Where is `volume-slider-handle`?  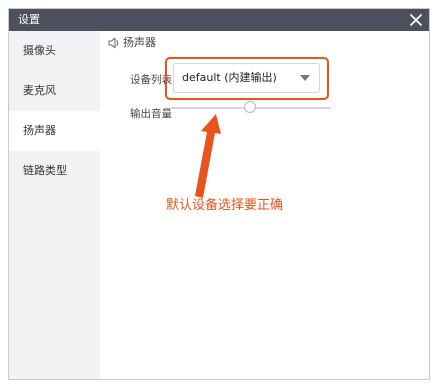
volume-slider-handle is located at coordinates (250, 107).